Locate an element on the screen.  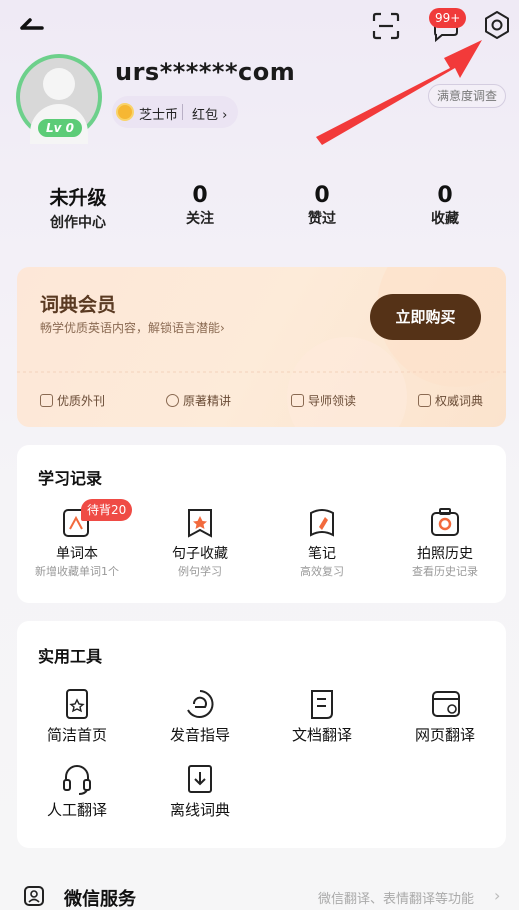
pronunciation-icon is located at coordinates (200, 704).